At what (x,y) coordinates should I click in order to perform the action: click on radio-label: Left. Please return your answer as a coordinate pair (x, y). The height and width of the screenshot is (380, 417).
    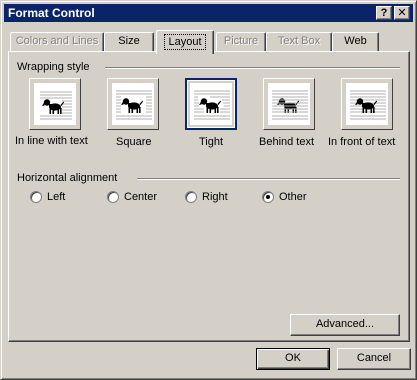
    Looking at the image, I should click on (56, 197).